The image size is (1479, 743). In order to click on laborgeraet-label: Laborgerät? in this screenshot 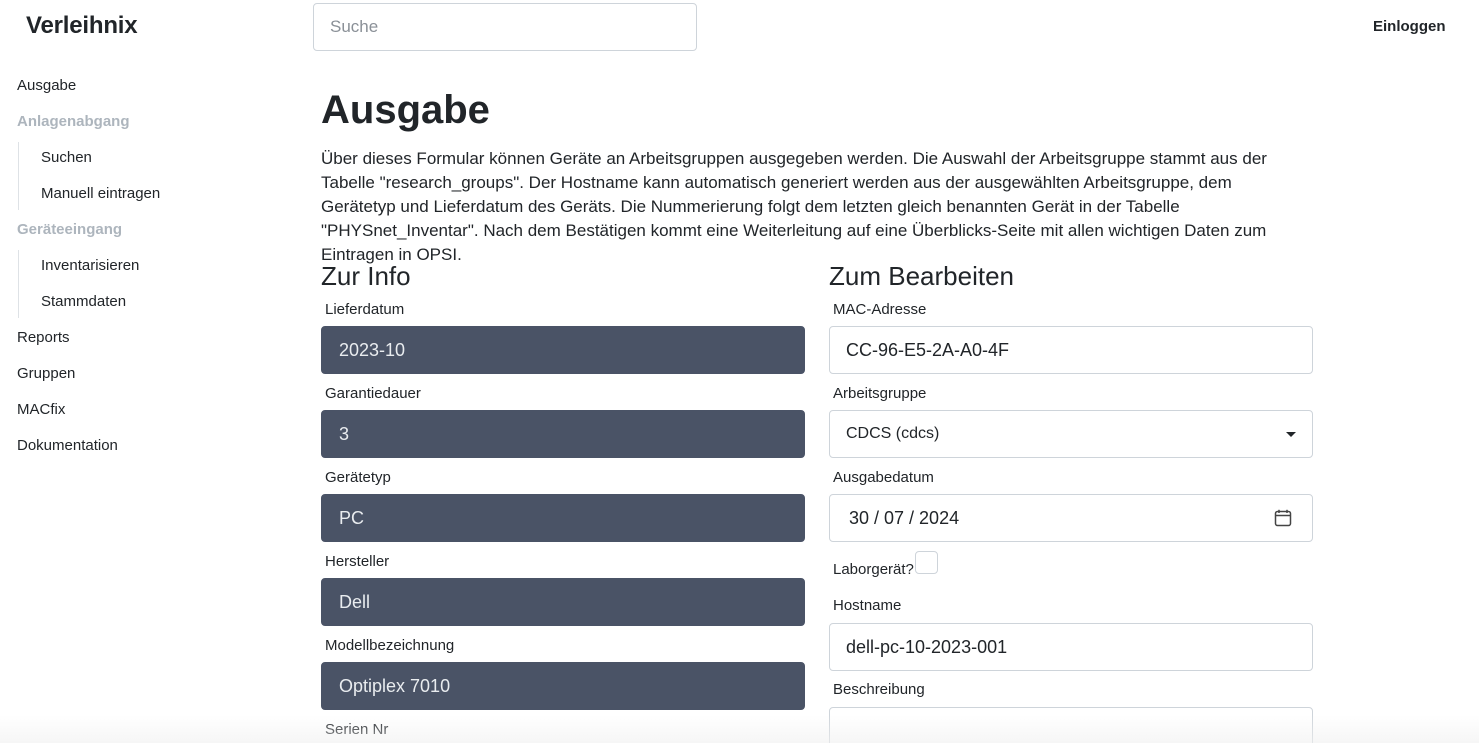, I will do `click(873, 569)`.